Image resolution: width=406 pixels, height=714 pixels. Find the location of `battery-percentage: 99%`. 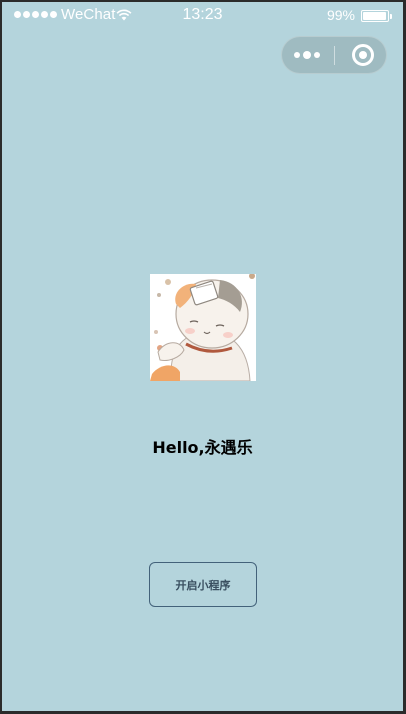

battery-percentage: 99% is located at coordinates (340, 15).